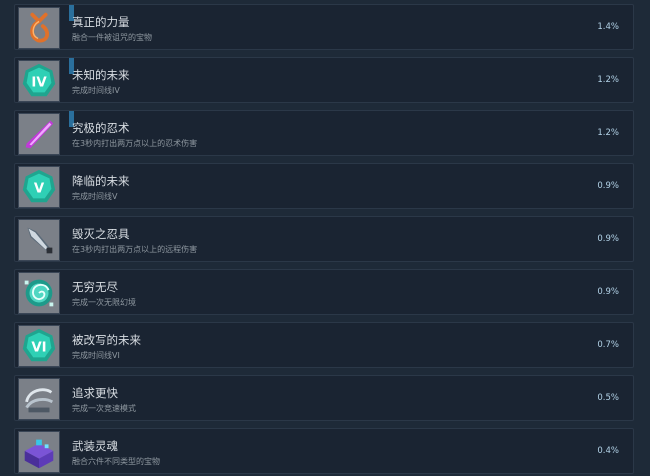 The height and width of the screenshot is (476, 650). What do you see at coordinates (324, 80) in the screenshot?
I see `achievement-row: IV 未知的未来 完成时间线IV 1.2%` at bounding box center [324, 80].